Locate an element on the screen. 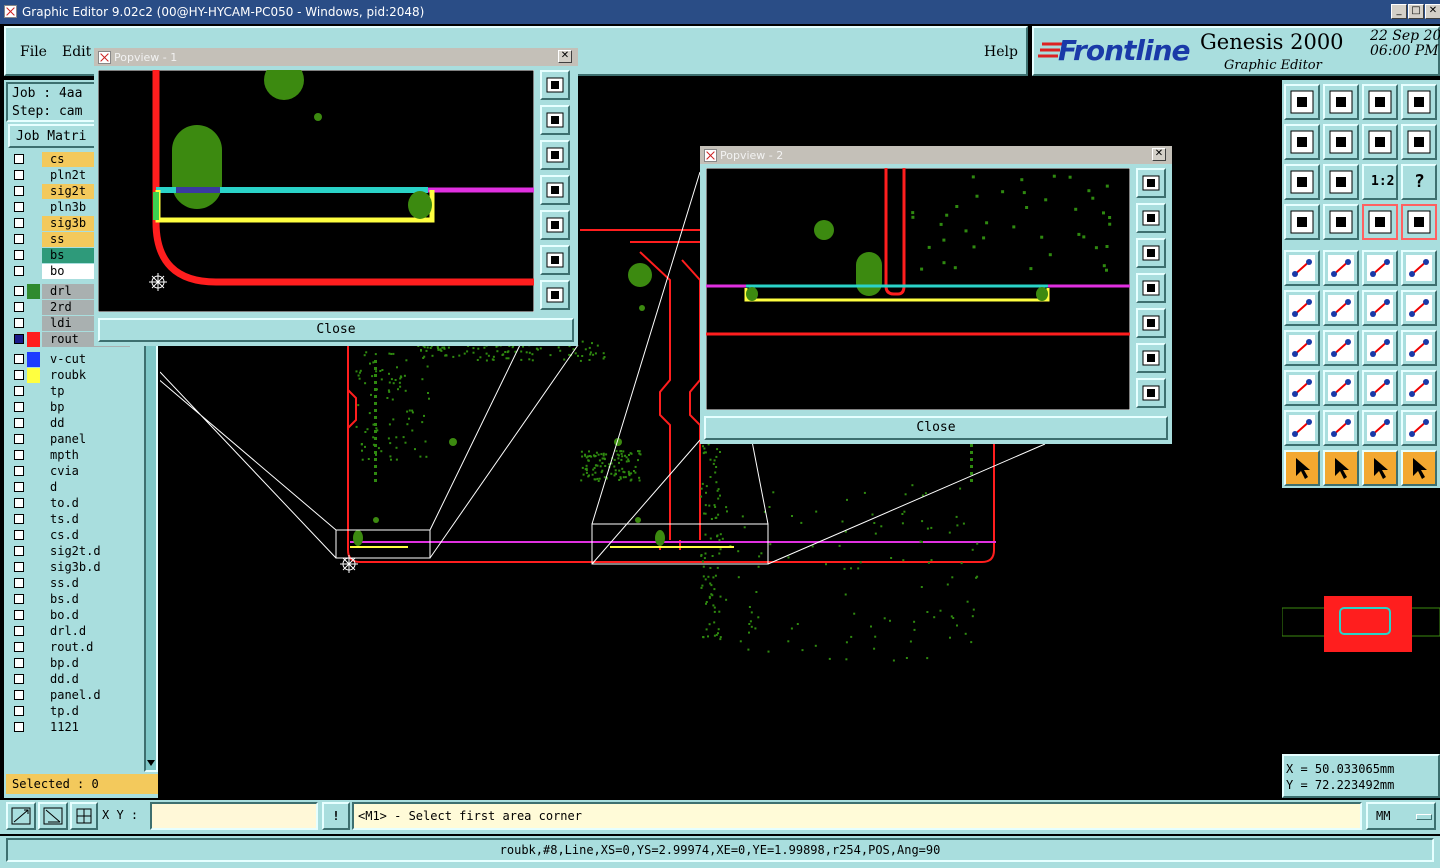 The width and height of the screenshot is (1440, 868). layer-row-d: d is located at coordinates (70, 487).